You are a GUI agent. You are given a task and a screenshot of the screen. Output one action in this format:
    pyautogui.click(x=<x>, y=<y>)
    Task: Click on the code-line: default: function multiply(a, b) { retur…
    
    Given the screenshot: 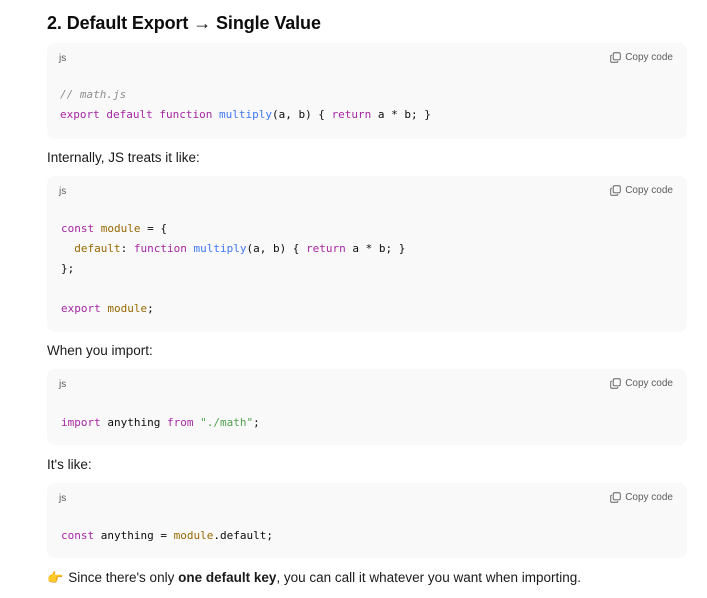 What is the action you would take?
    pyautogui.click(x=233, y=249)
    